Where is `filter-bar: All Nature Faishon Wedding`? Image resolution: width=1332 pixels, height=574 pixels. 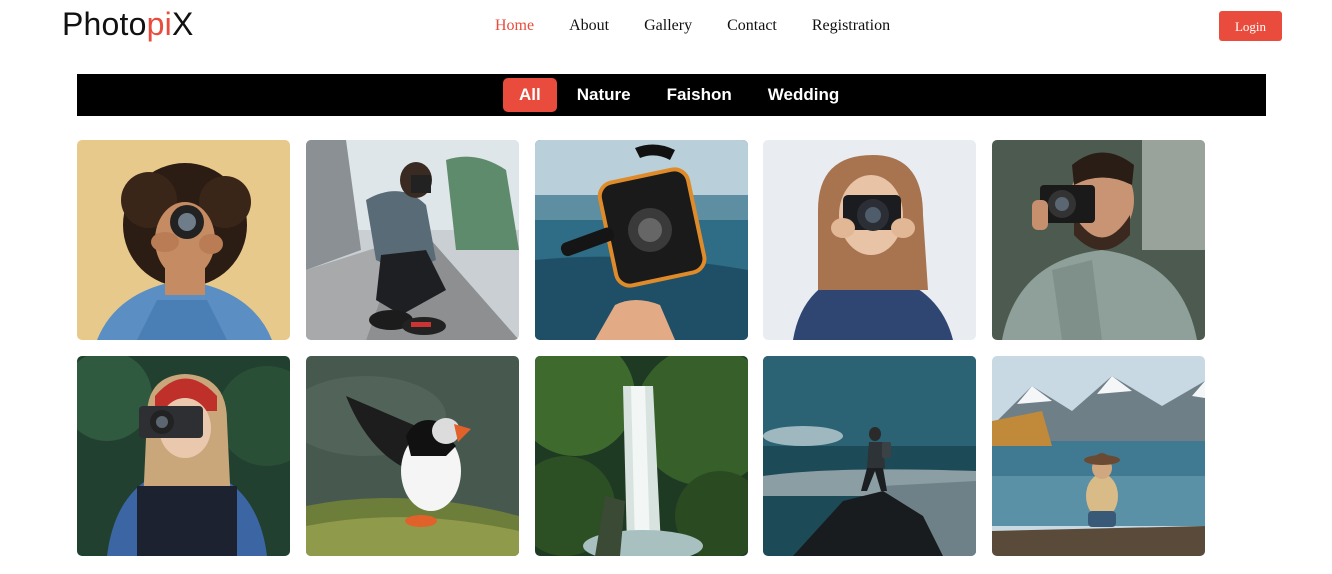
filter-bar: All Nature Faishon Wedding is located at coordinates (671, 95).